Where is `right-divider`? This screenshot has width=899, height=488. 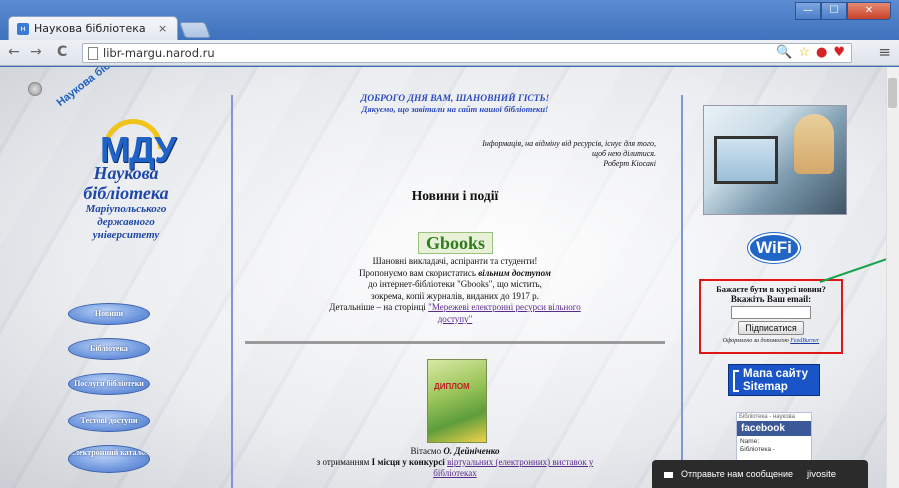
right-divider is located at coordinates (682, 291).